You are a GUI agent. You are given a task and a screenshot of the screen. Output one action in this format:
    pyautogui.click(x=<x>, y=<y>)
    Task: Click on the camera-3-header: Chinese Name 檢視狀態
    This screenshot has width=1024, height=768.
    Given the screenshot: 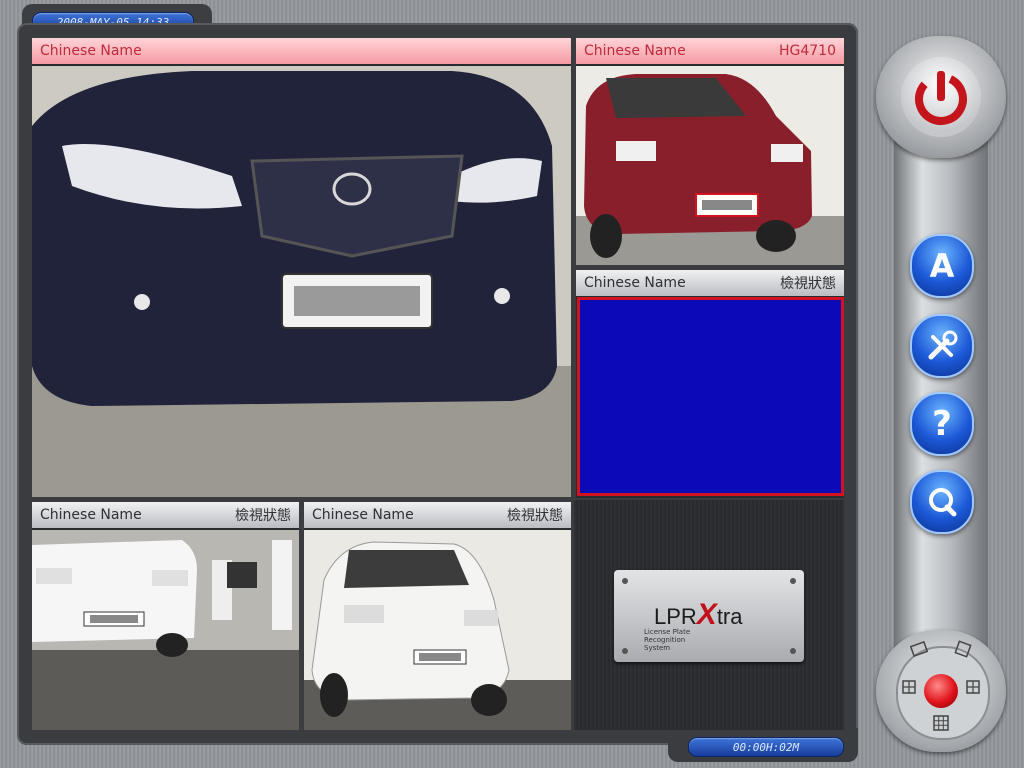 What is the action you would take?
    pyautogui.click(x=710, y=283)
    